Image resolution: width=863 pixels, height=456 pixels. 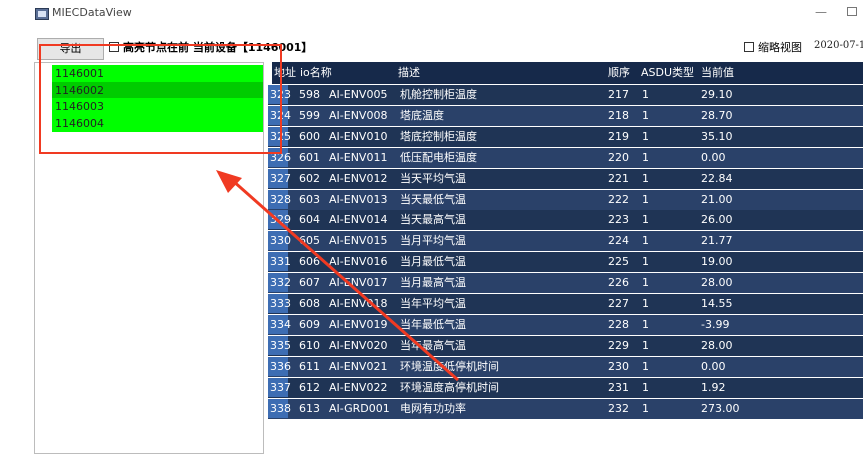 What do you see at coordinates (565, 262) in the screenshot?
I see `table-row: 331 606 AI-ENV016 当月最低气温 225 1 19.00` at bounding box center [565, 262].